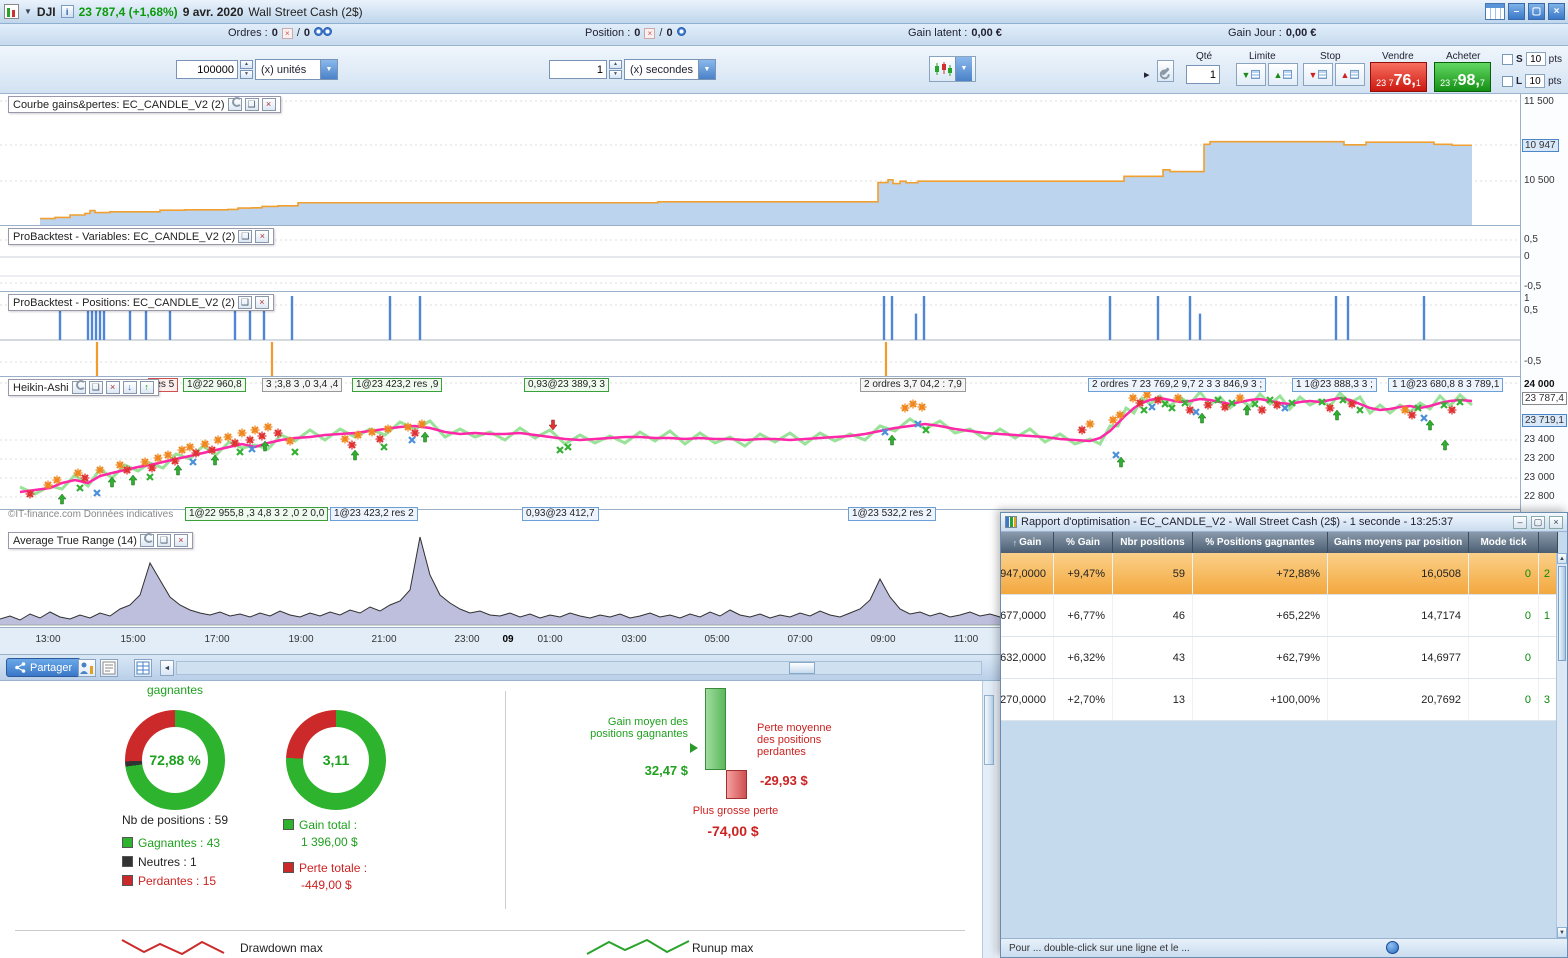 This screenshot has height=958, width=1568. I want to click on acheter-label: Acheter, so click(1463, 56).